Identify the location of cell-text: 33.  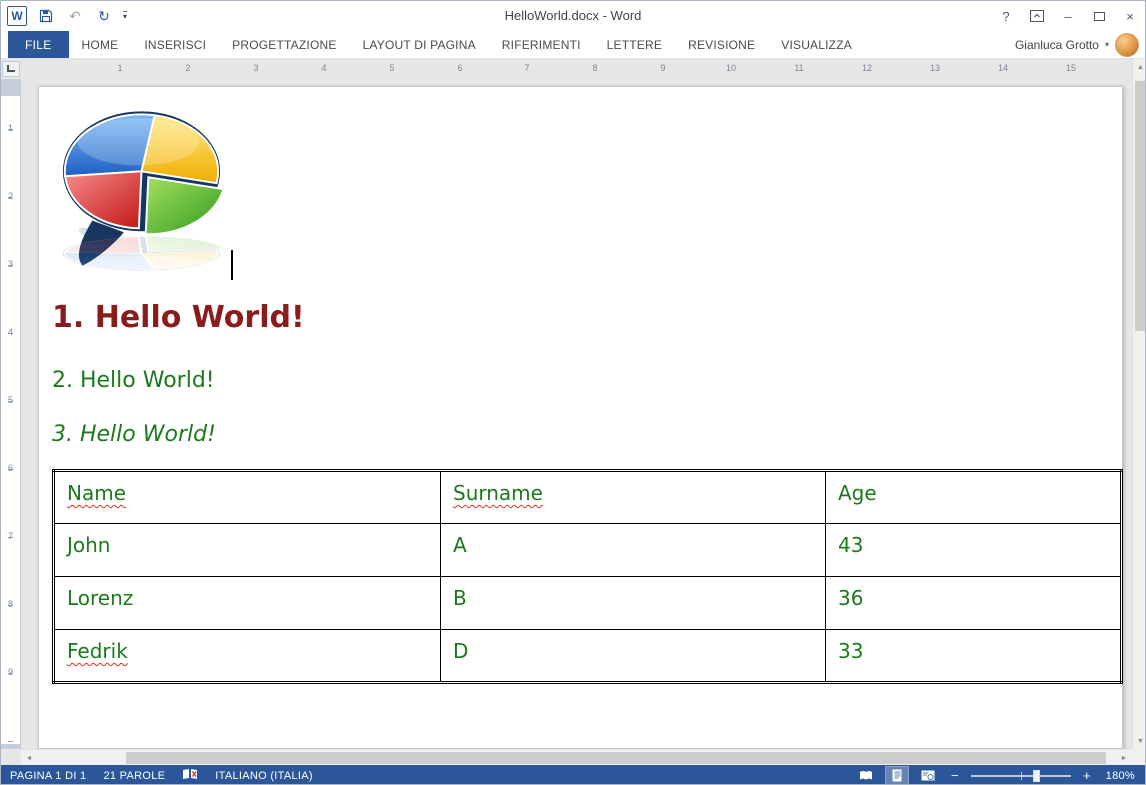
(851, 651).